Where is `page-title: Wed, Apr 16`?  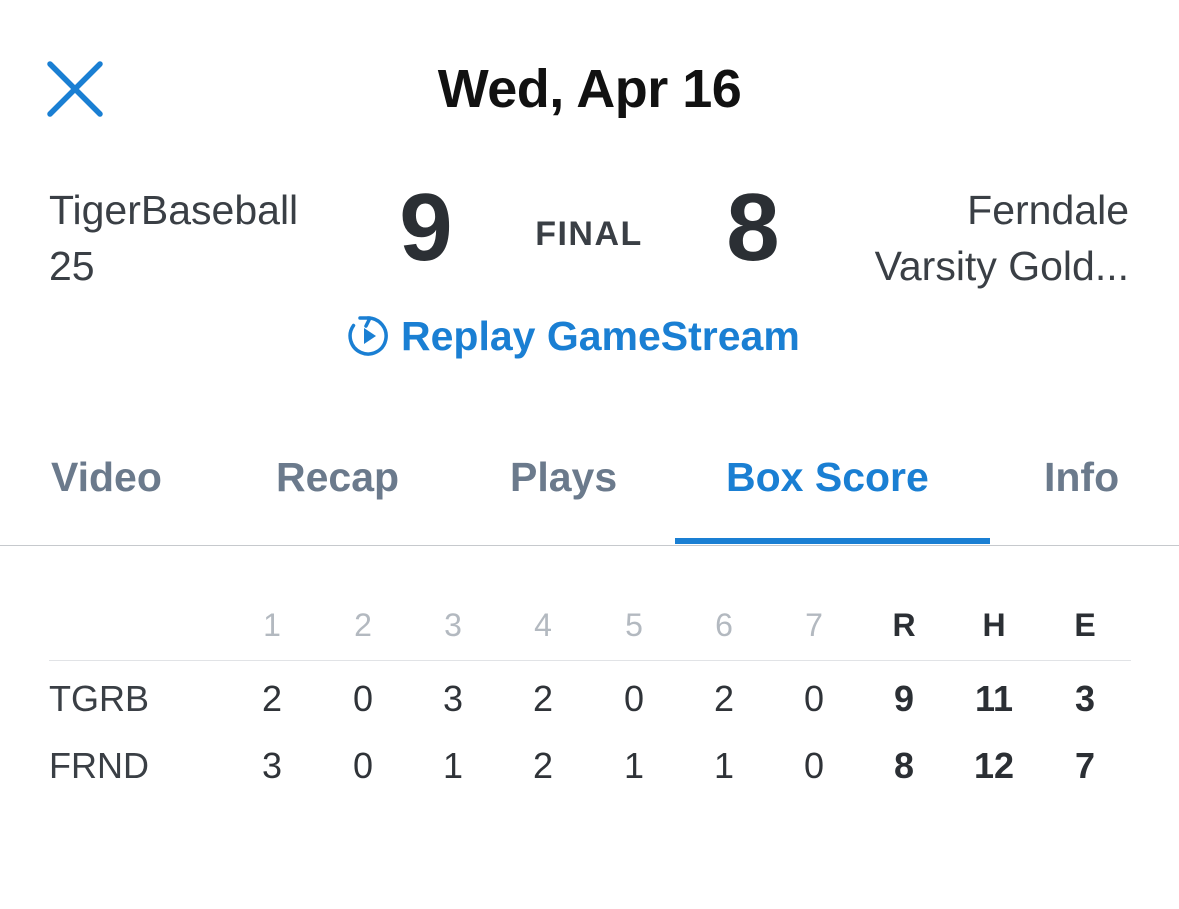 page-title: Wed, Apr 16 is located at coordinates (589, 89).